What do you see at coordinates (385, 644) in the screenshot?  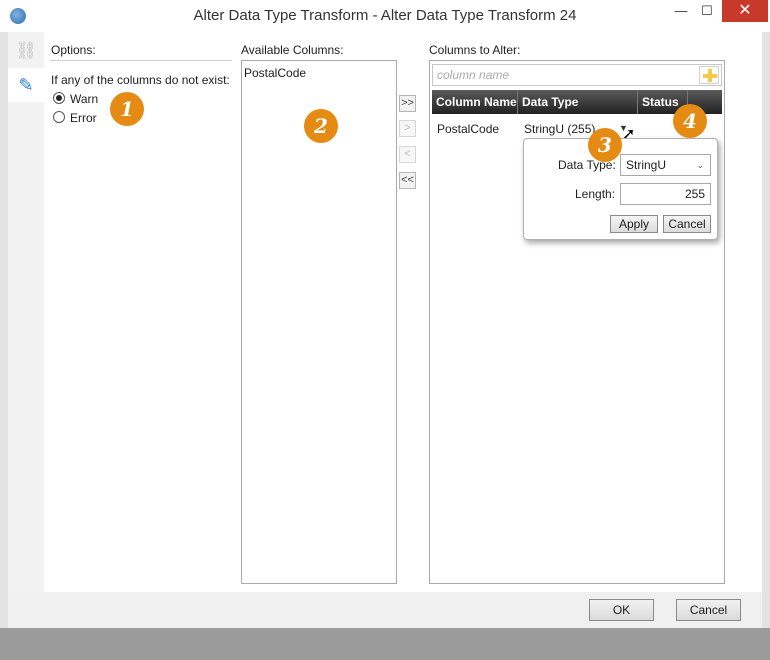 I see `window-frame-bottom` at bounding box center [385, 644].